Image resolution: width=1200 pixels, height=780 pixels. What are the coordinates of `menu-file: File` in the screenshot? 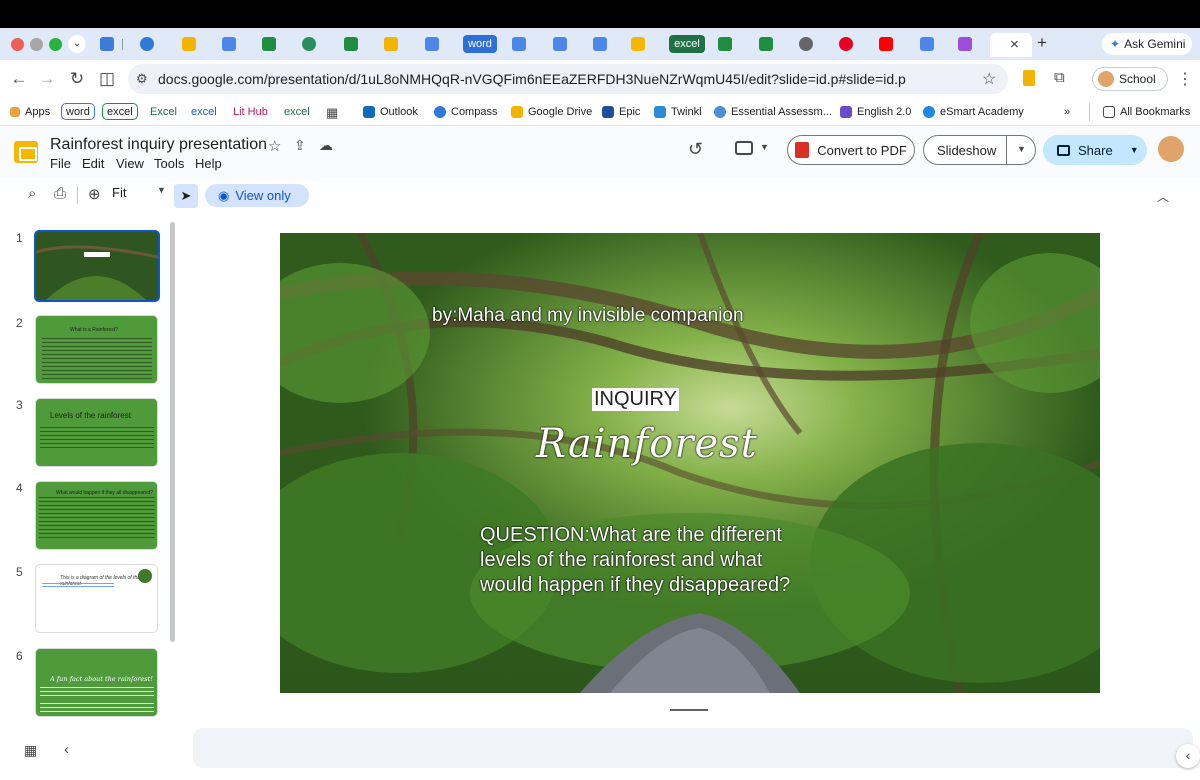 It's located at (60, 163).